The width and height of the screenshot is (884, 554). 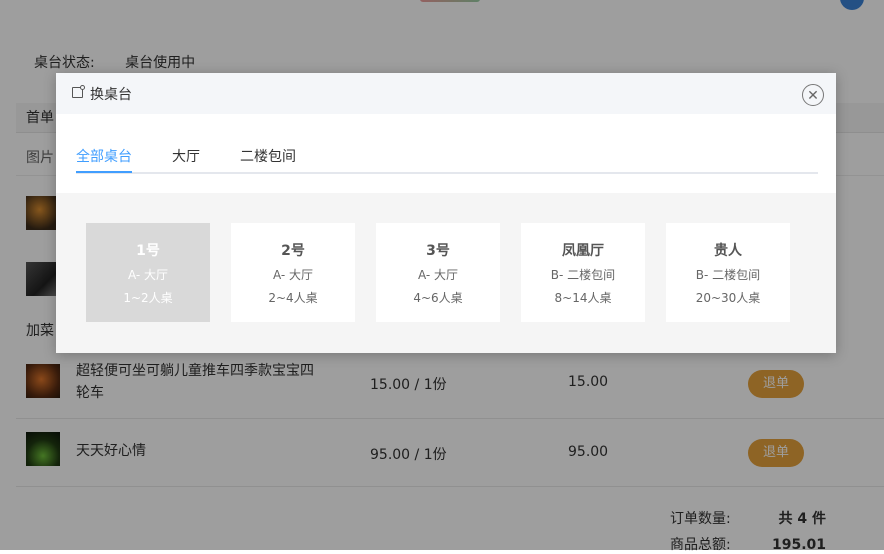 I want to click on table-card-name: 1号, so click(x=148, y=251).